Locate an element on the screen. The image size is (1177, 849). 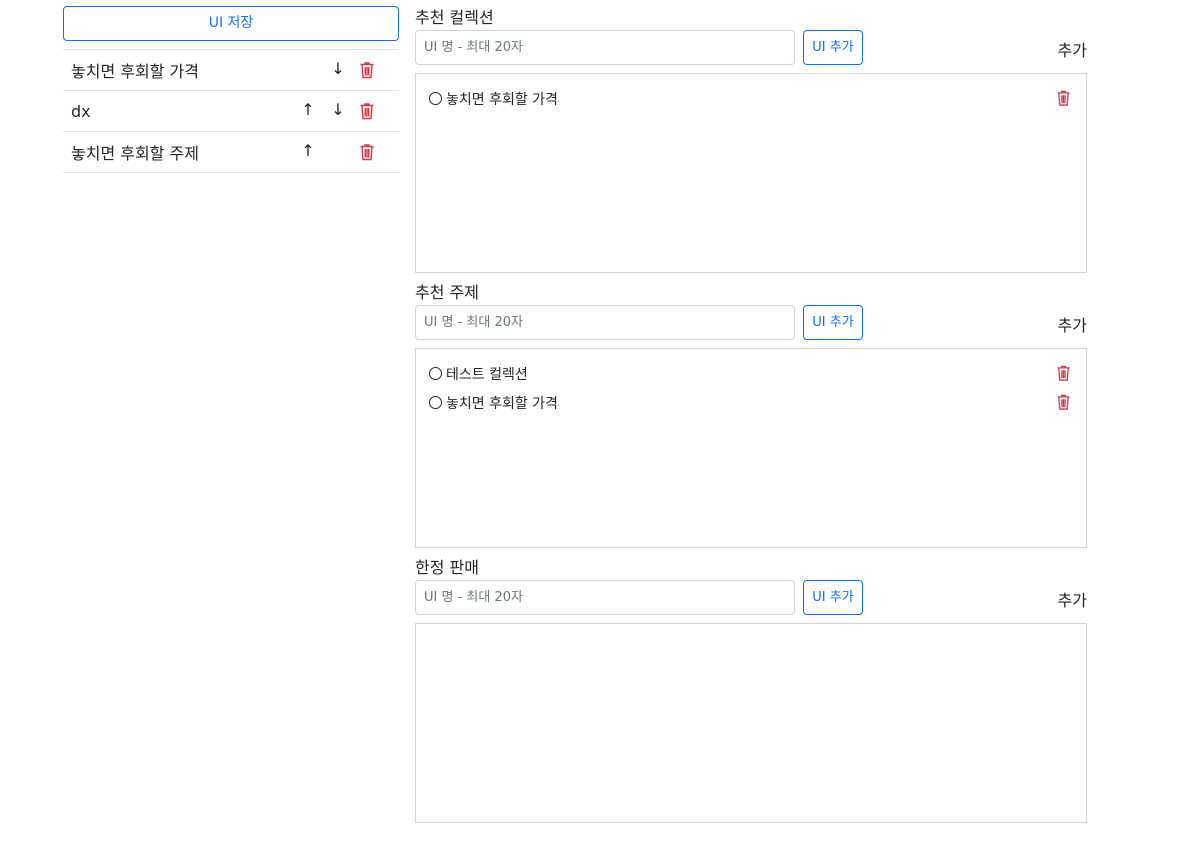
section-title: 추천 주제 is located at coordinates (447, 292).